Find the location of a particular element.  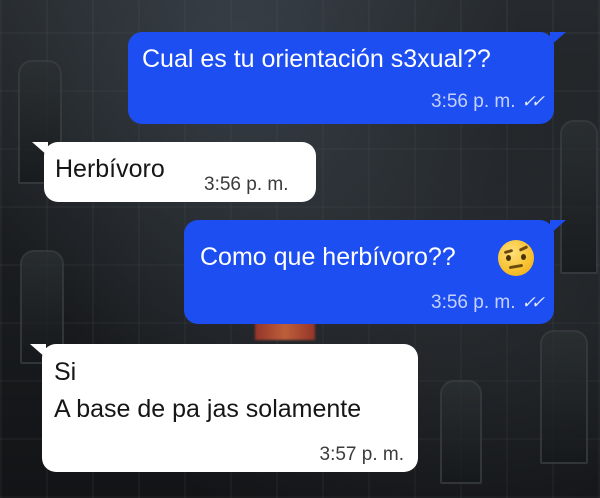

message-timestamp: 3:57 p. m. is located at coordinates (362, 454).